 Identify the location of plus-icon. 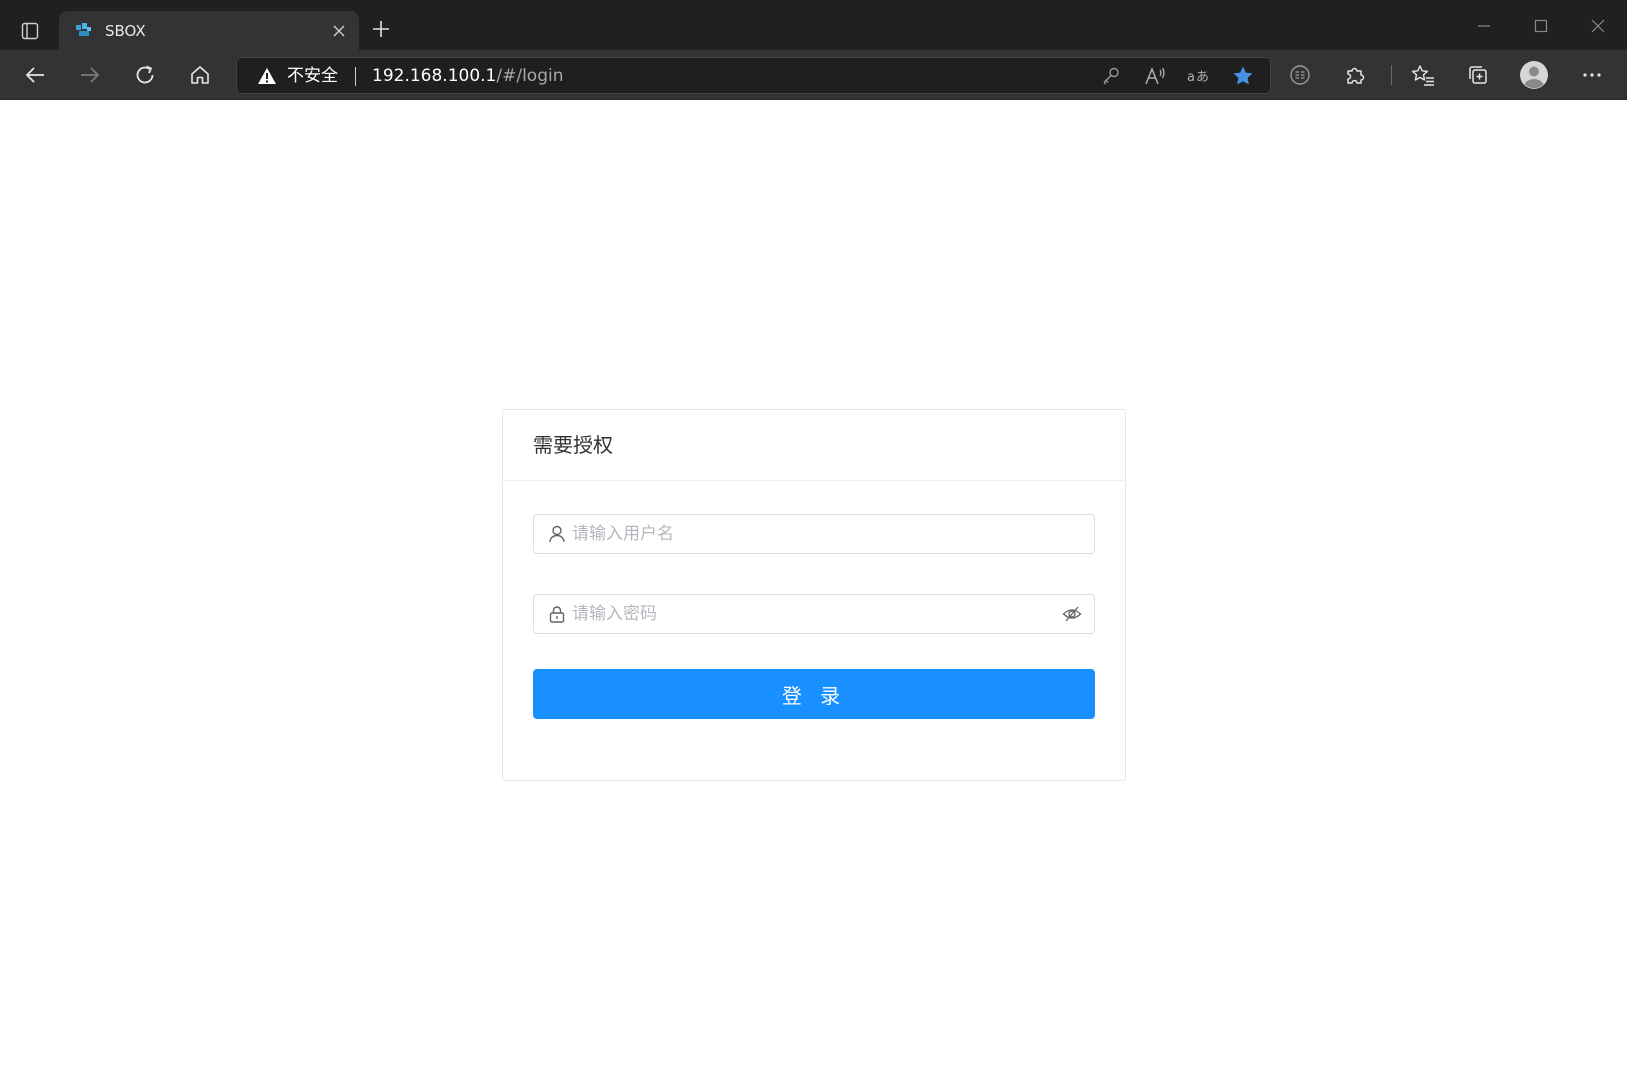
(381, 29).